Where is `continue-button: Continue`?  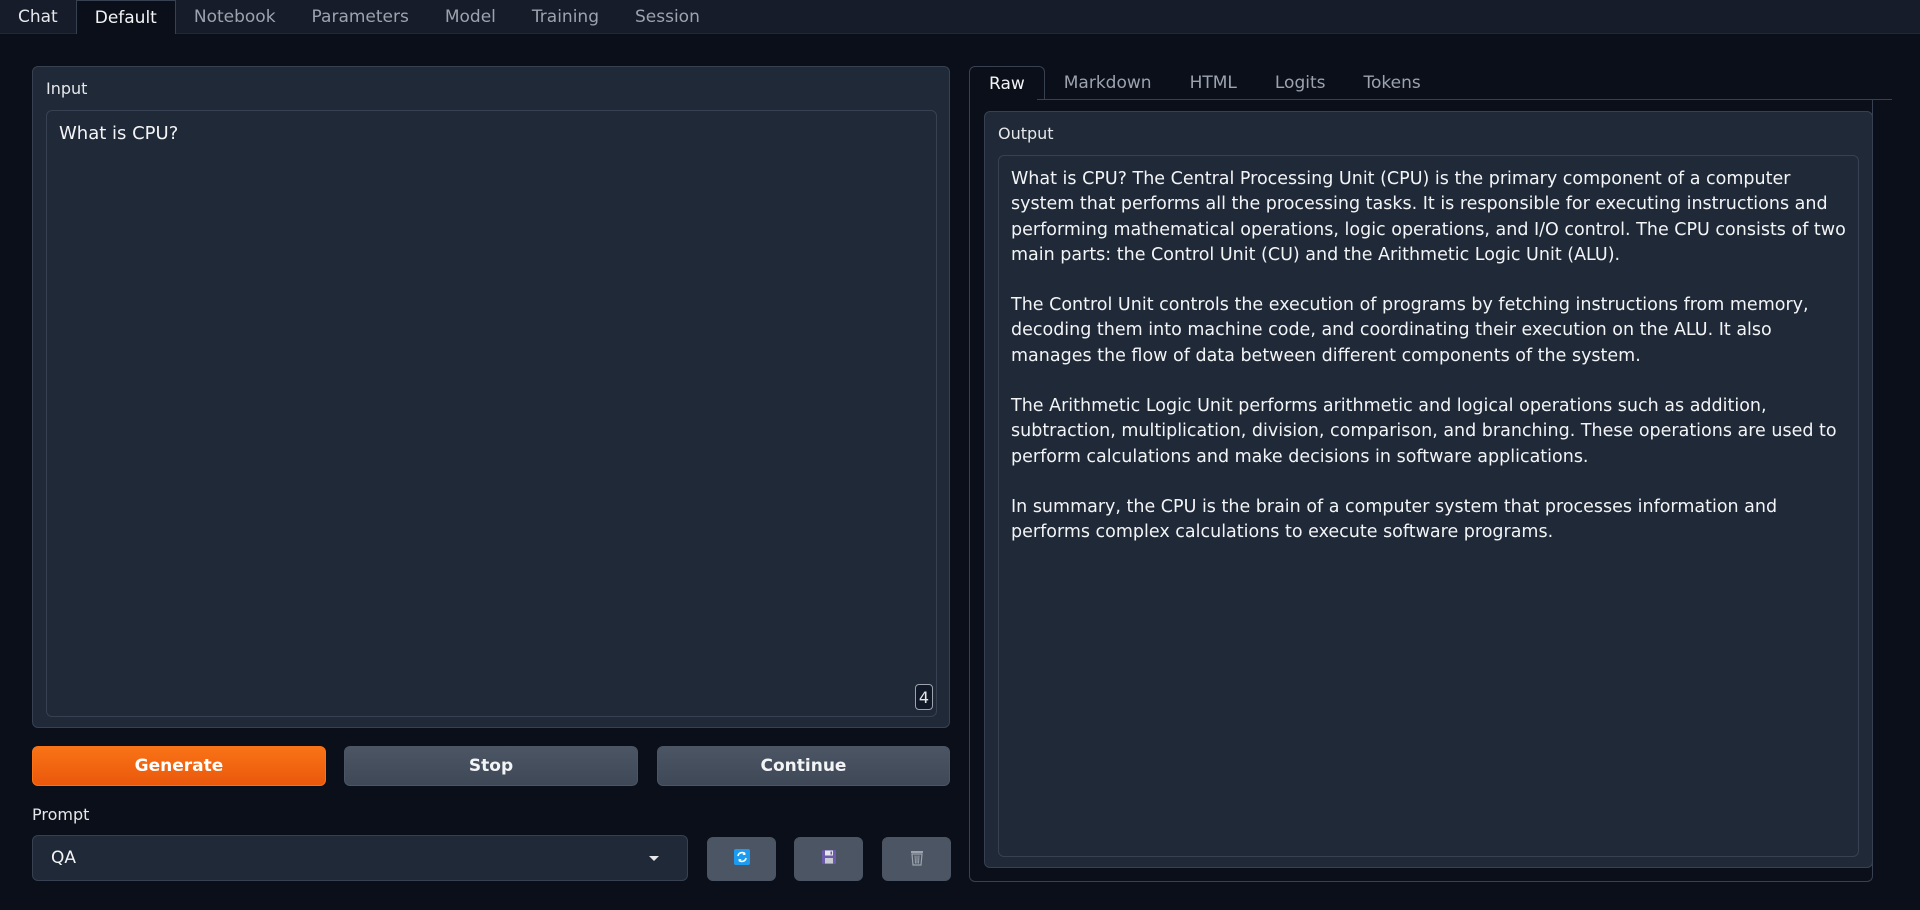 continue-button: Continue is located at coordinates (803, 766).